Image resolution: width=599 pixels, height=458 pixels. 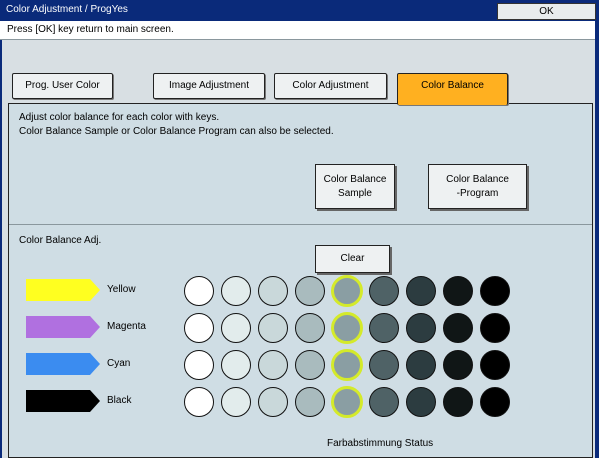 I want to click on clear-button: Clear, so click(x=352, y=259).